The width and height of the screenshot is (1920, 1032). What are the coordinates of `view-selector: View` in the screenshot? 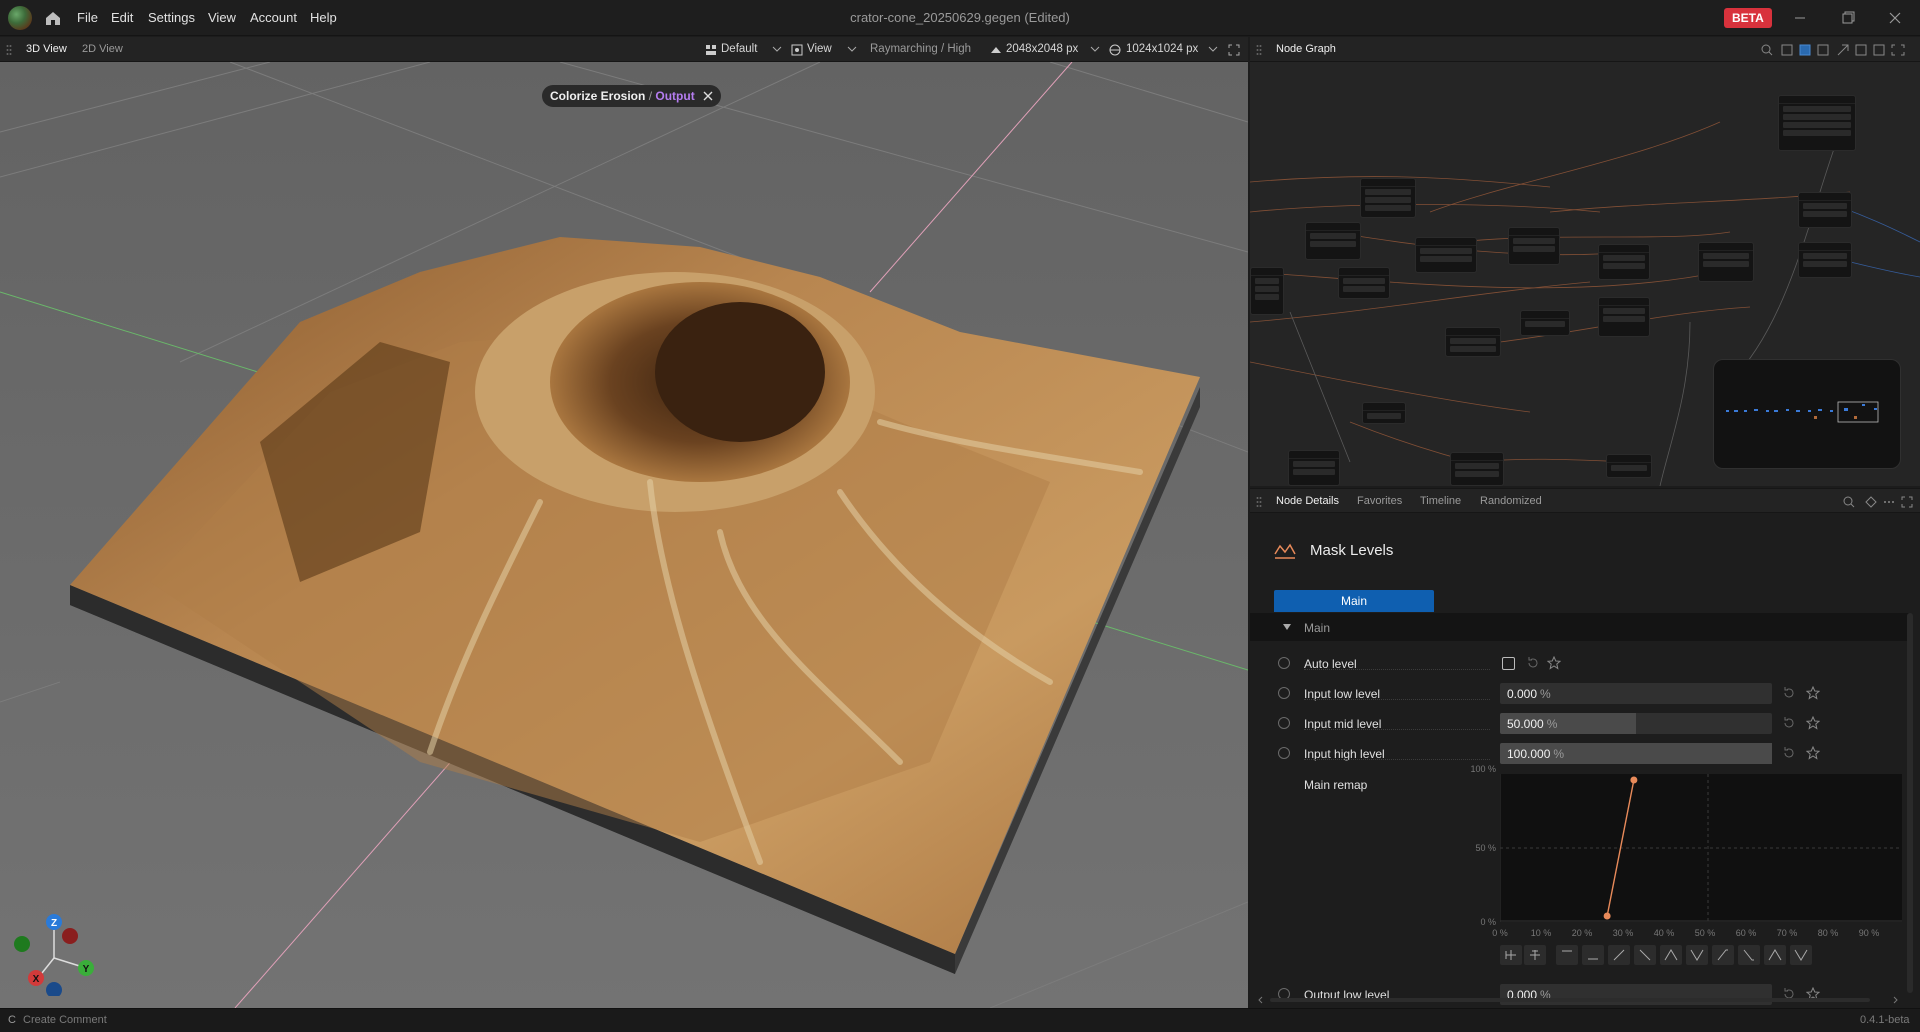 It's located at (819, 49).